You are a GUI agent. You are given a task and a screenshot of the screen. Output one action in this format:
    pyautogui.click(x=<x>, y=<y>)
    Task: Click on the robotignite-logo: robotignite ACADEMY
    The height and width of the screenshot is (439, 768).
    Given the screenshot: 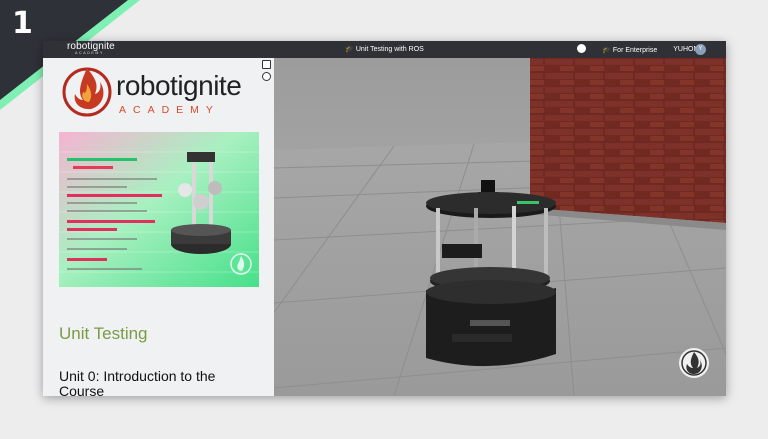 What is the action you would take?
    pyautogui.click(x=168, y=92)
    